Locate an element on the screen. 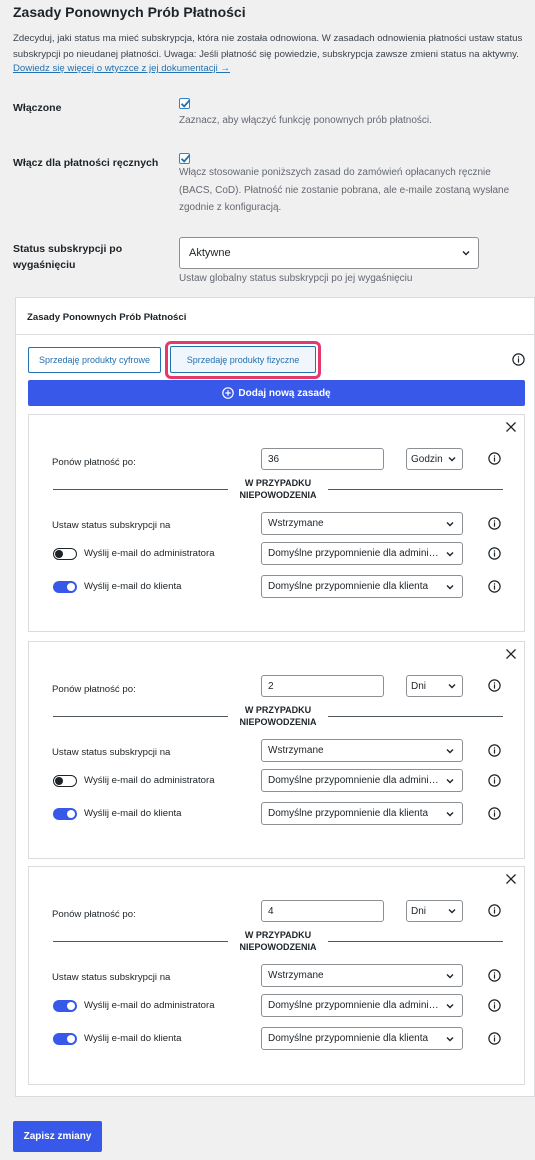 This screenshot has height=1160, width=535. enabled-checkbox is located at coordinates (185, 103).